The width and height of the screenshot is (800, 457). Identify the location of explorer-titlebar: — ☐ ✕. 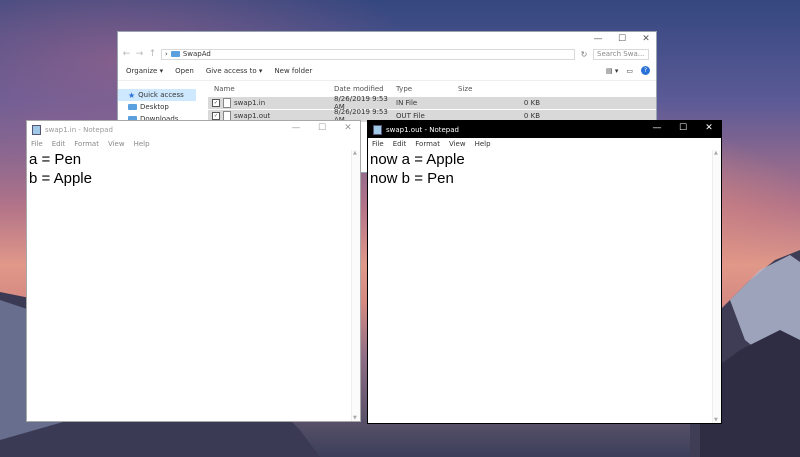
(387, 39).